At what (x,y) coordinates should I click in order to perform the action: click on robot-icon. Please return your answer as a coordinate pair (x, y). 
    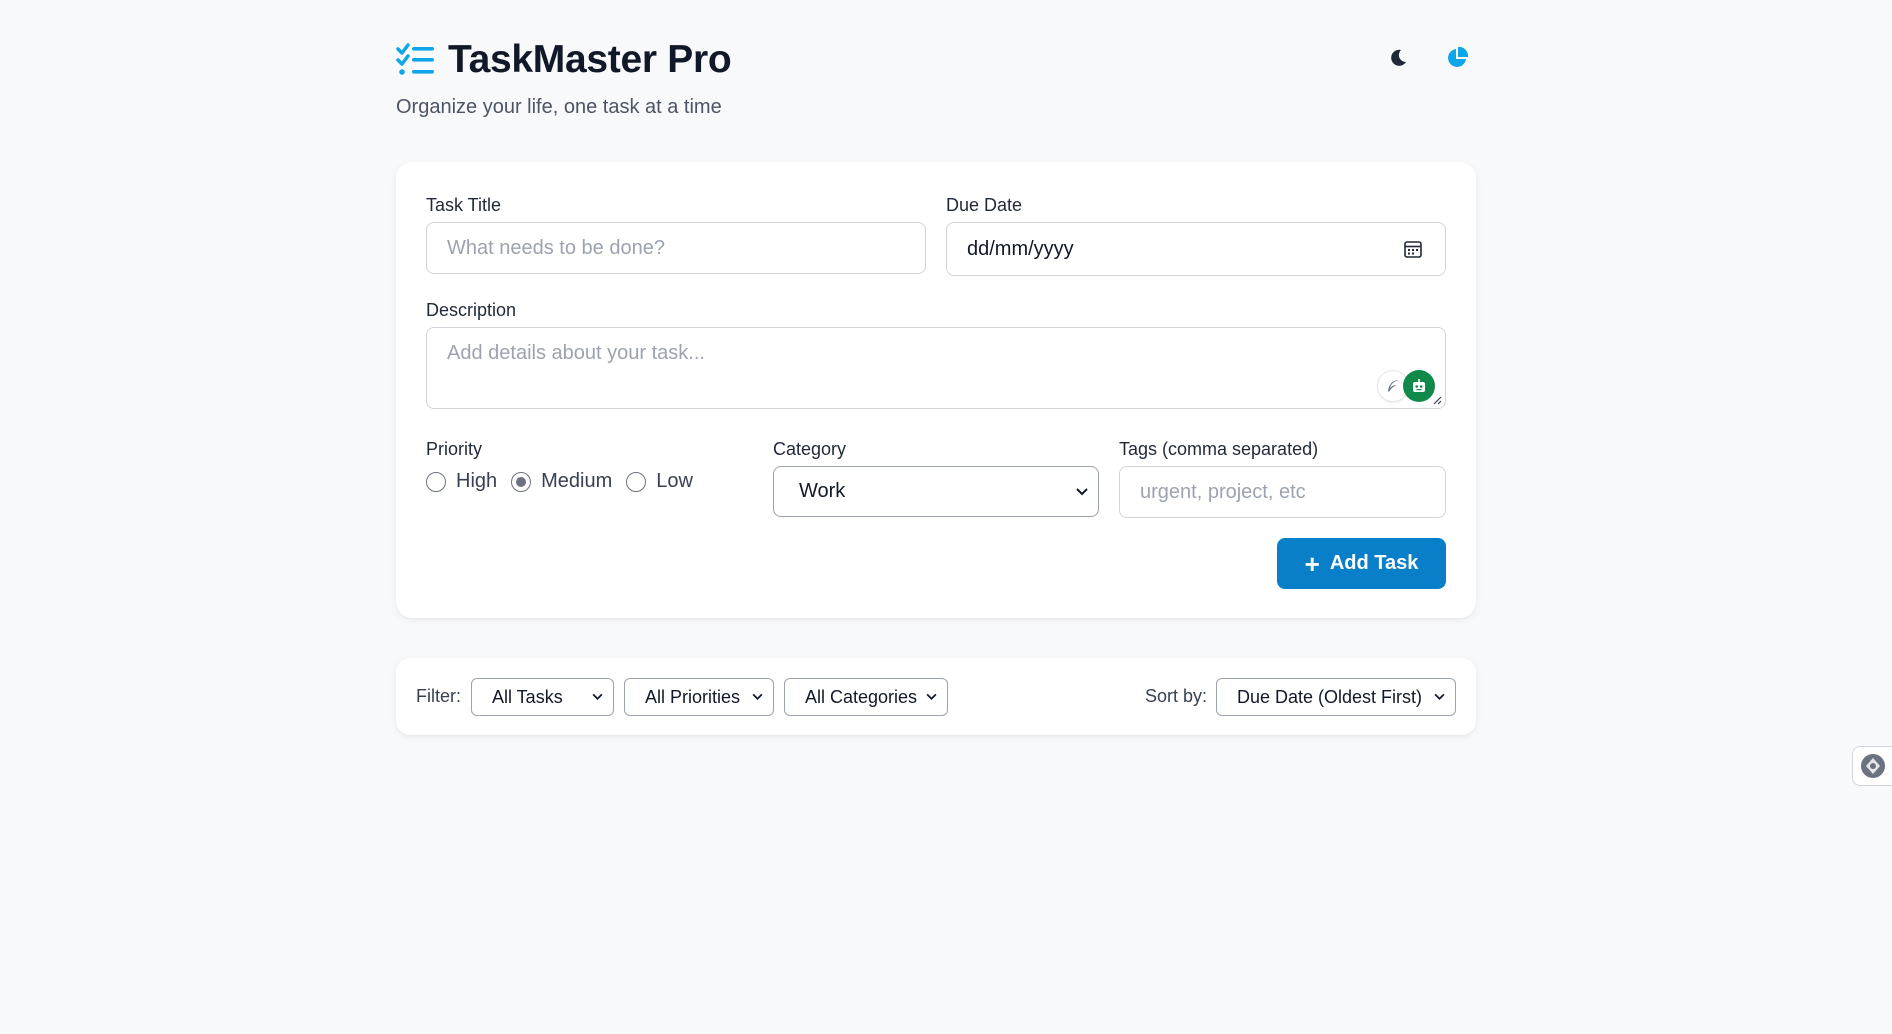
    Looking at the image, I should click on (1419, 385).